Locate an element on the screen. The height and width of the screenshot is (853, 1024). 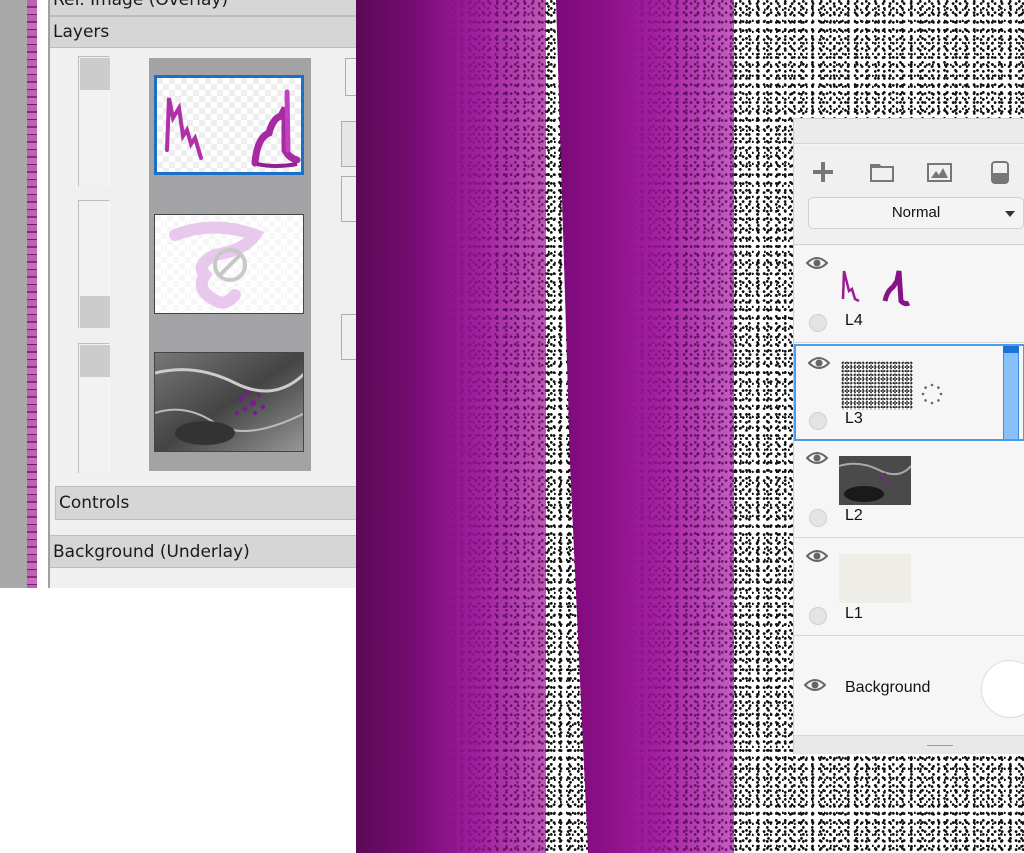
chevron-down-icon is located at coordinates (1010, 214).